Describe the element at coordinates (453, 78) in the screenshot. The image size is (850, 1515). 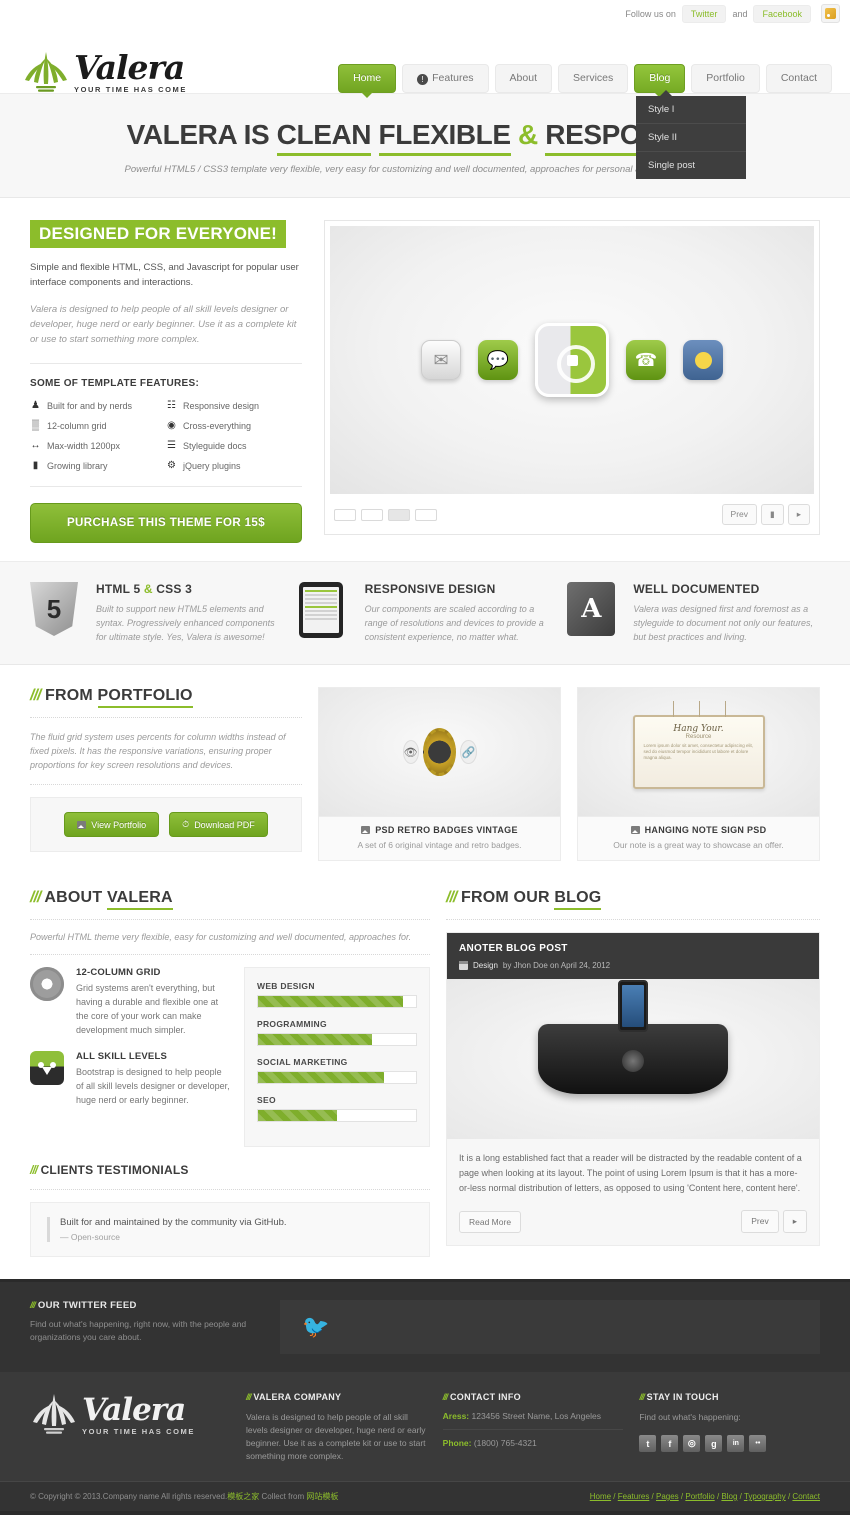
I see `nav-label: Features` at that location.